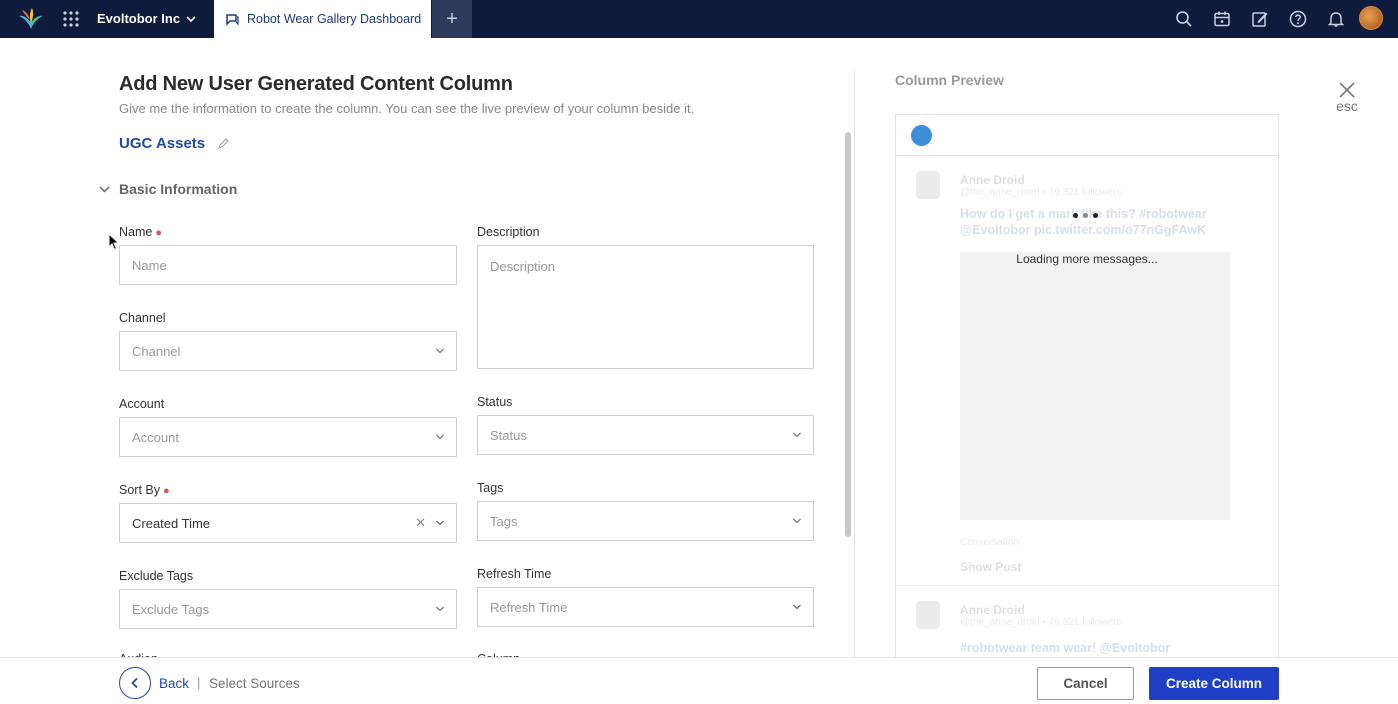  What do you see at coordinates (288, 523) in the screenshot?
I see `sort-by-select: Created Time ✕` at bounding box center [288, 523].